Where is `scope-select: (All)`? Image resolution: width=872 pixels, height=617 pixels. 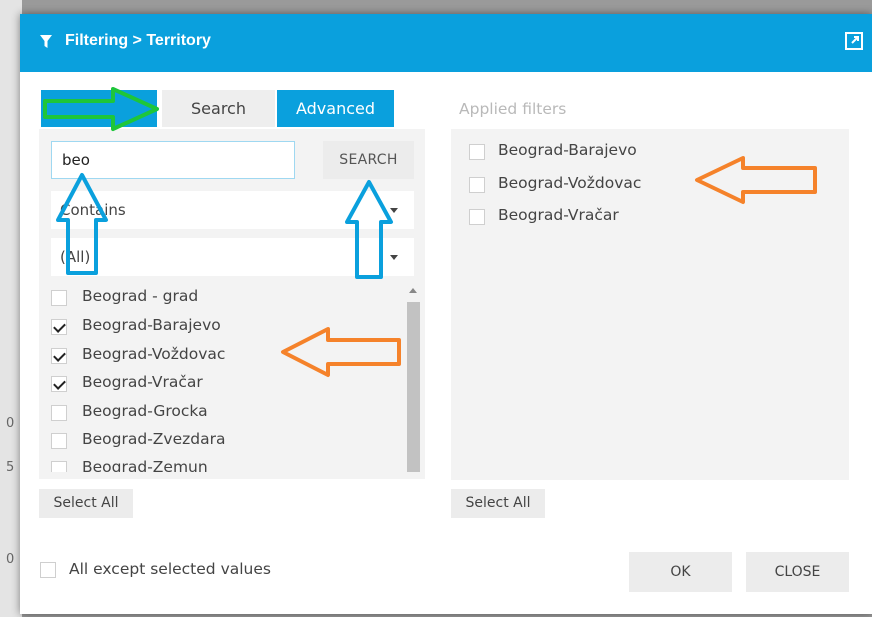 scope-select: (All) is located at coordinates (232, 257).